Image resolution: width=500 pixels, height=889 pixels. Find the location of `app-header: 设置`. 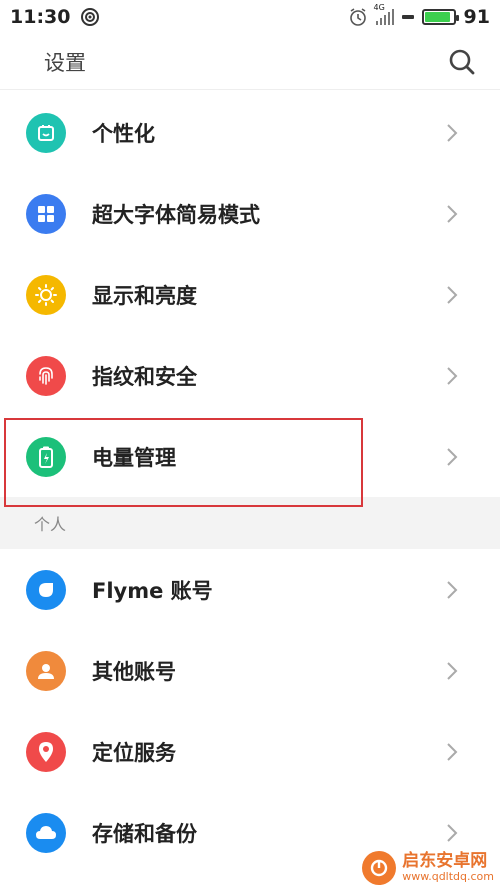

app-header: 设置 is located at coordinates (250, 62).